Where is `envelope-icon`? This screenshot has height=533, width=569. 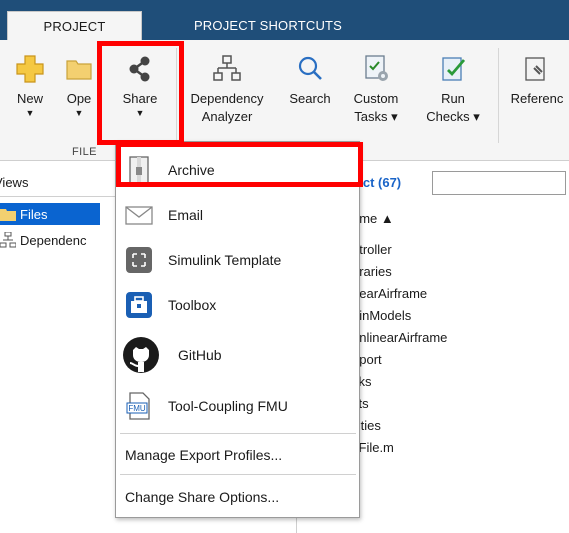
envelope-icon is located at coordinates (139, 215).